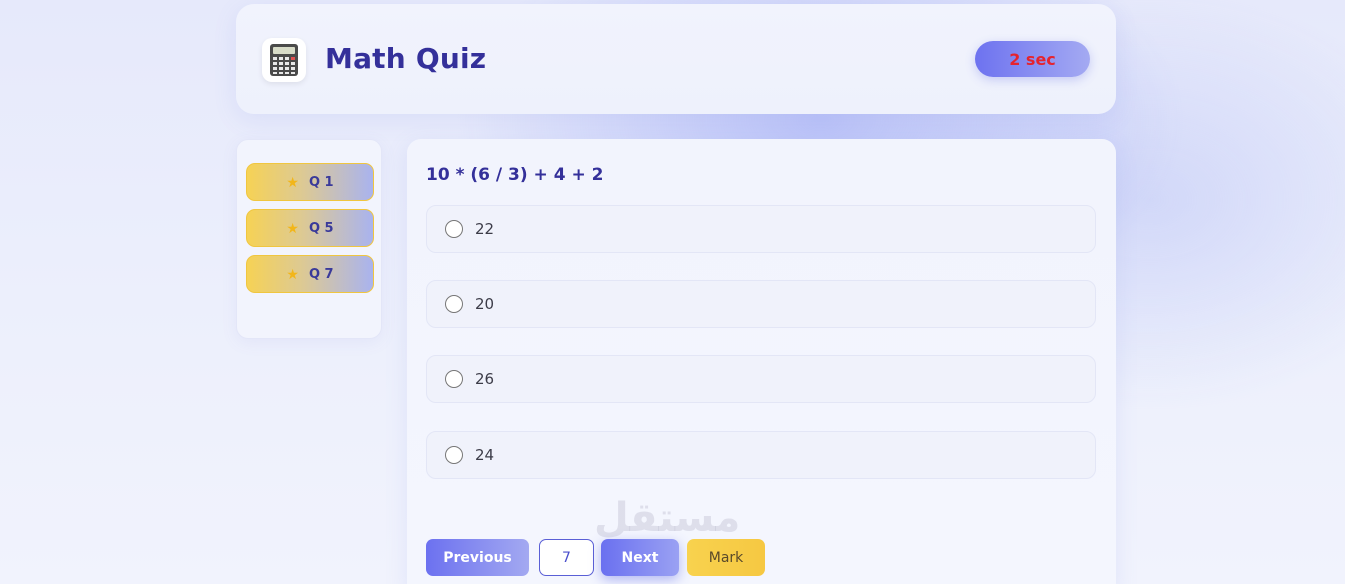 The height and width of the screenshot is (584, 1345). I want to click on next-button: Next, so click(640, 557).